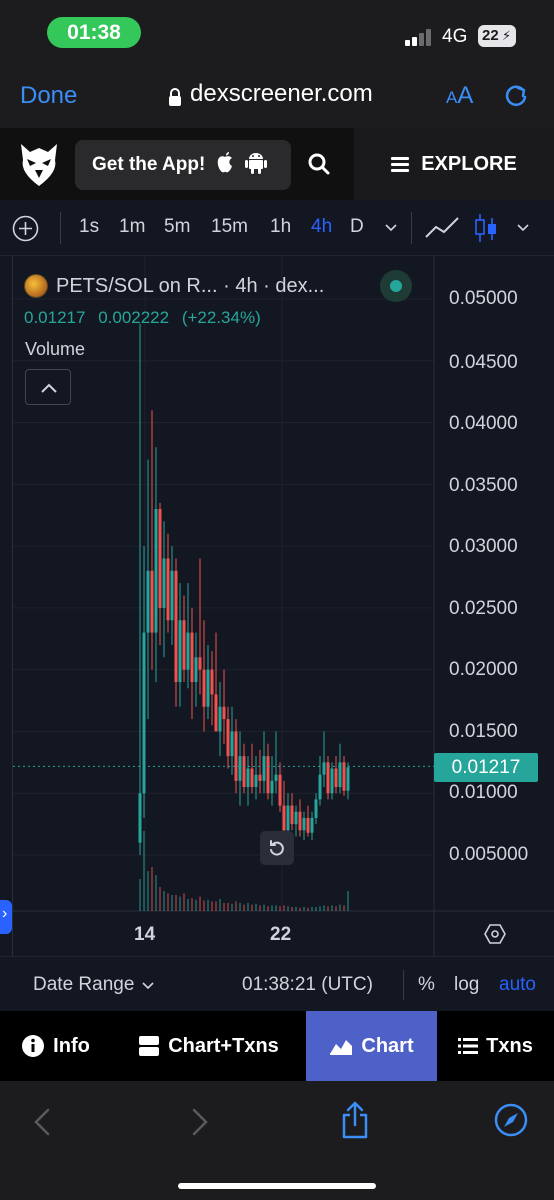  I want to click on timeframe-1h: 1h, so click(280, 227).